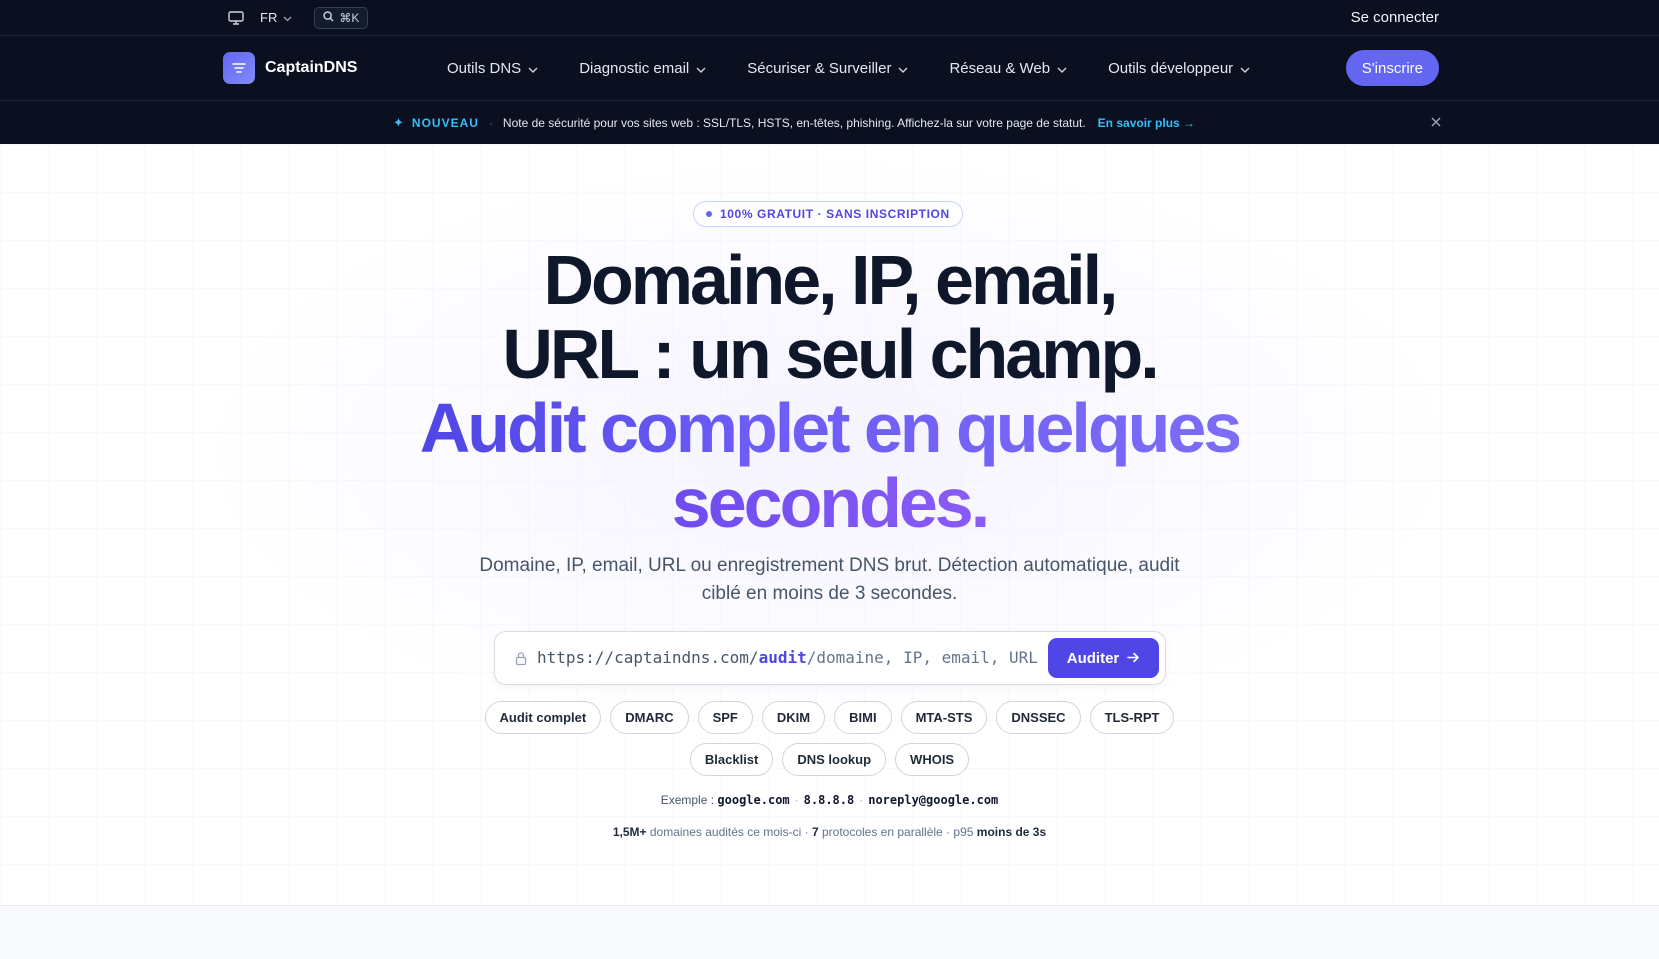  I want to click on nav-item-outils-developpeur: Outils développeur, so click(1179, 68).